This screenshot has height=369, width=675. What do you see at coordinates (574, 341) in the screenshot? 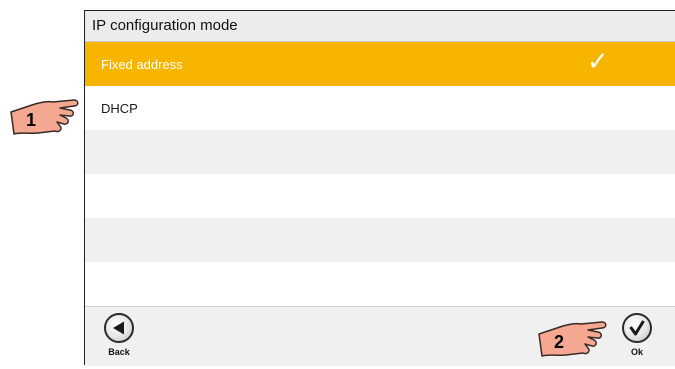
I see `callout-2-hand-pointer: 2` at bounding box center [574, 341].